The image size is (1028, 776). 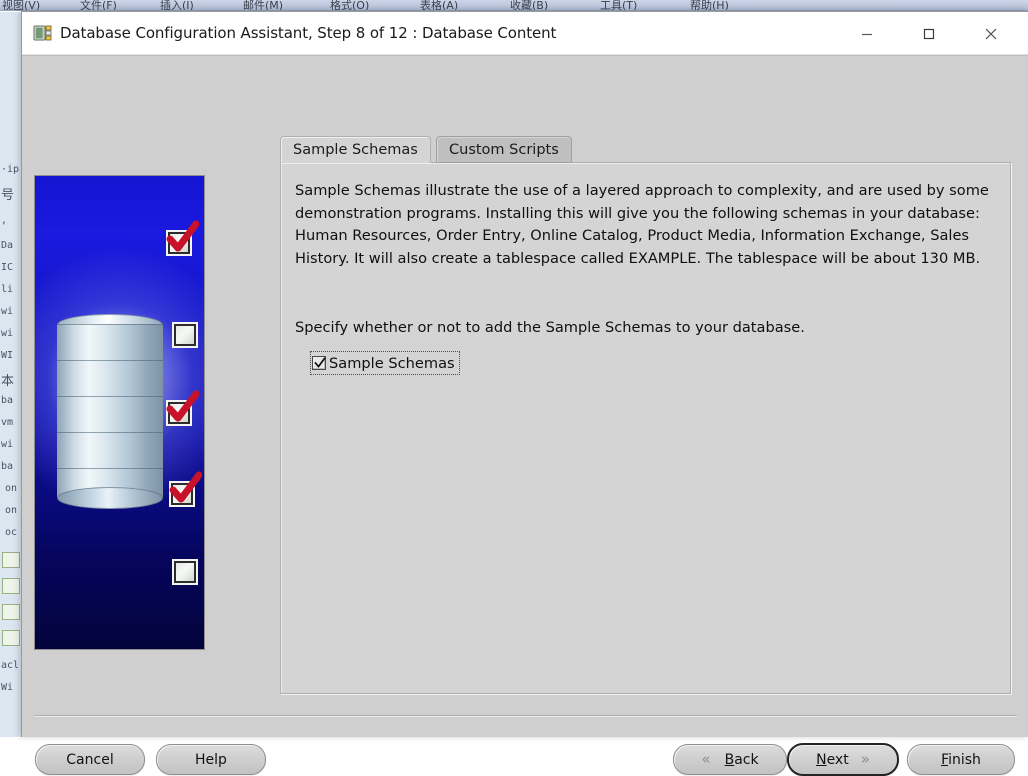 What do you see at coordinates (529, 5) in the screenshot?
I see `background-menu-item: 收藏(B)` at bounding box center [529, 5].